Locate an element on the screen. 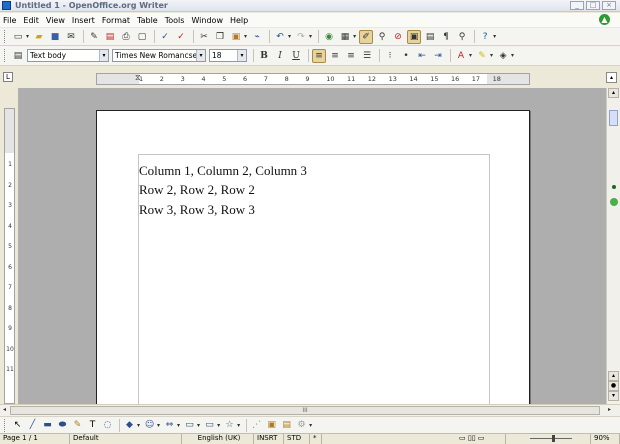 The width and height of the screenshot is (620, 444). highlighting-dropdown-icon: ▾ is located at coordinates (491, 55).